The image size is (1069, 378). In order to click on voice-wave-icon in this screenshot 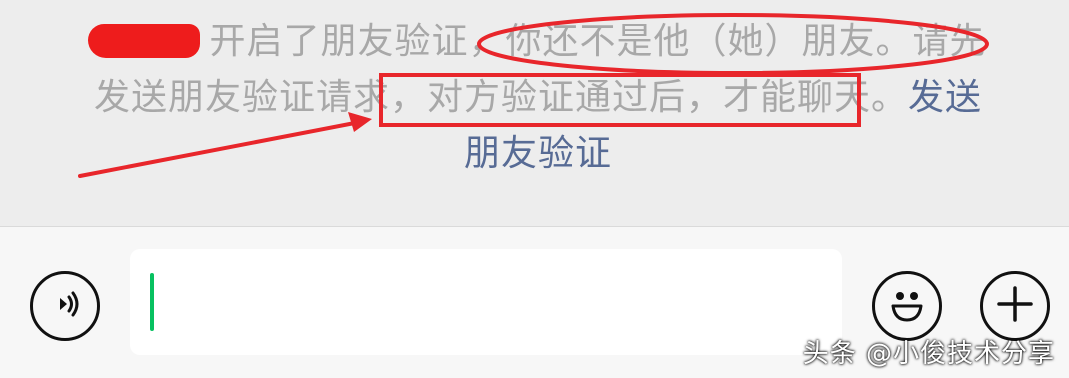, I will do `click(65, 306)`.